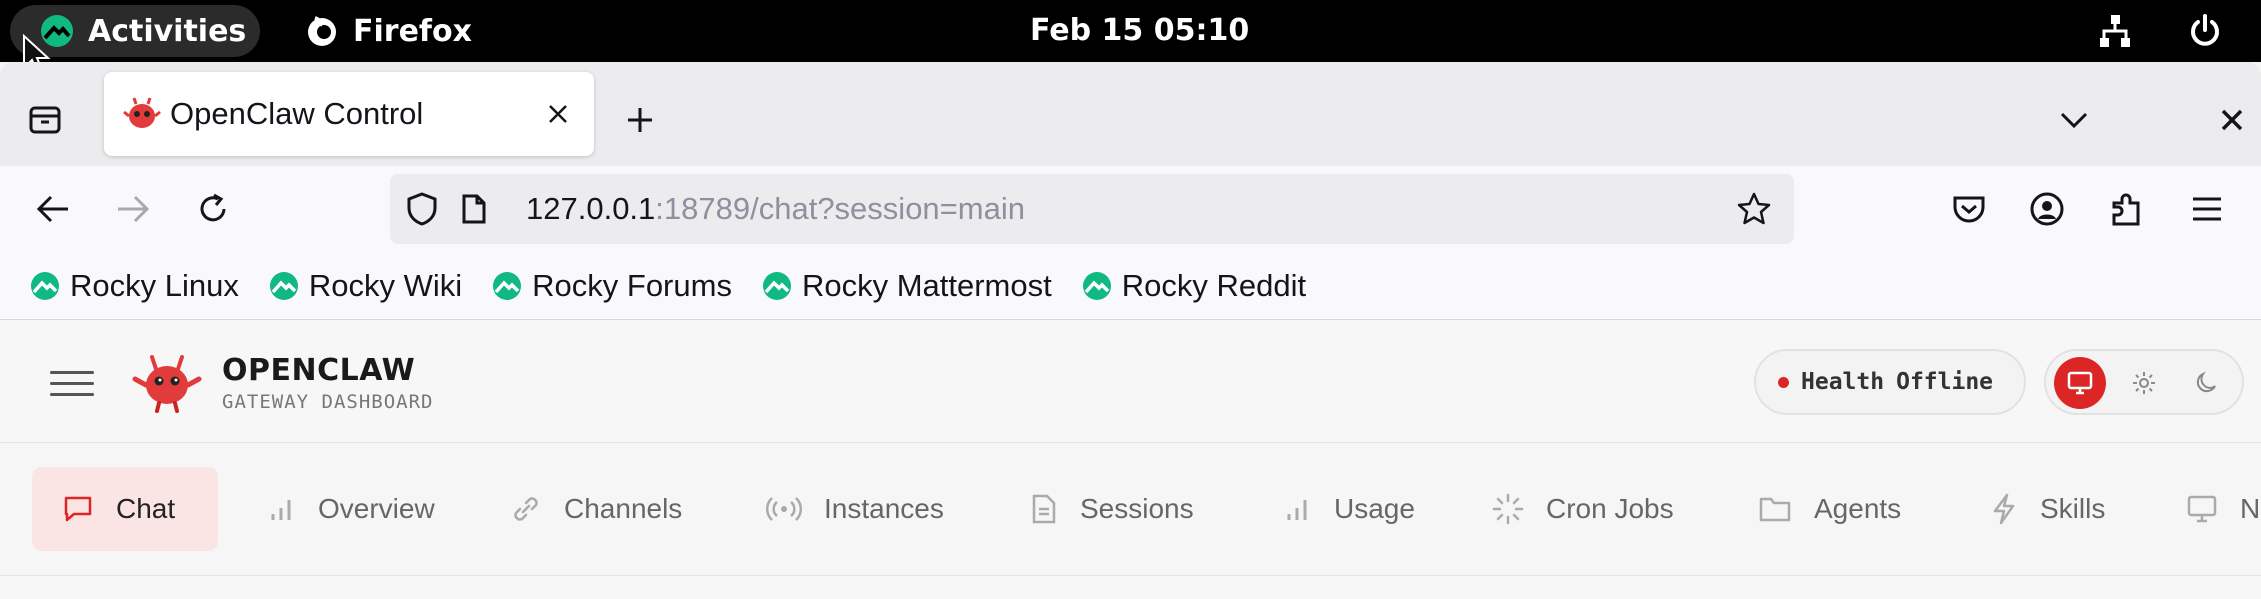  I want to click on health-status-text: Offline, so click(1945, 382).